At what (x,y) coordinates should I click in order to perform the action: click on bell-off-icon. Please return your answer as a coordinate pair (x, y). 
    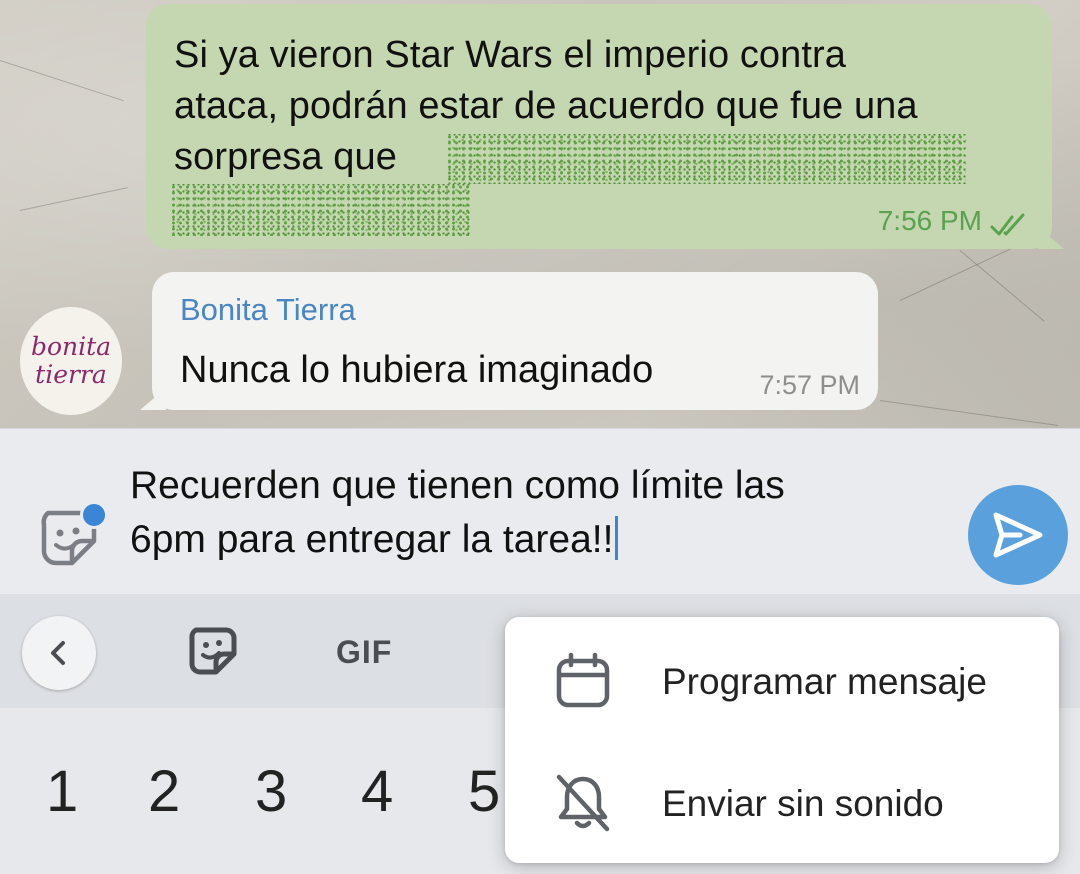
    Looking at the image, I should click on (583, 803).